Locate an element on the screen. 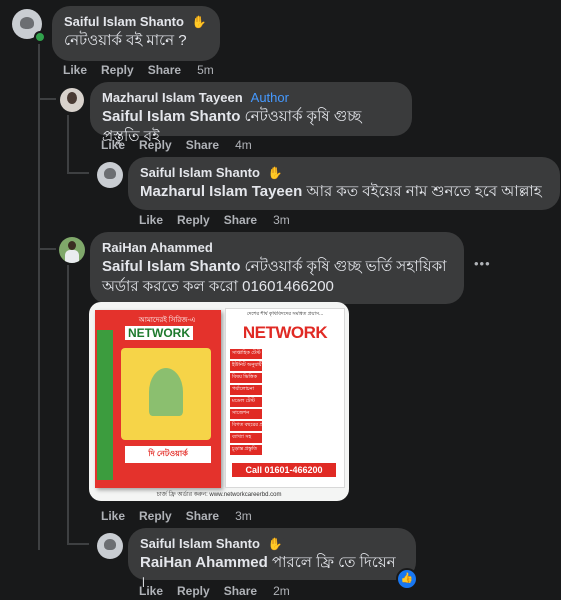  ad-list-item: বিষয় ভিত্তিক is located at coordinates (246, 378).